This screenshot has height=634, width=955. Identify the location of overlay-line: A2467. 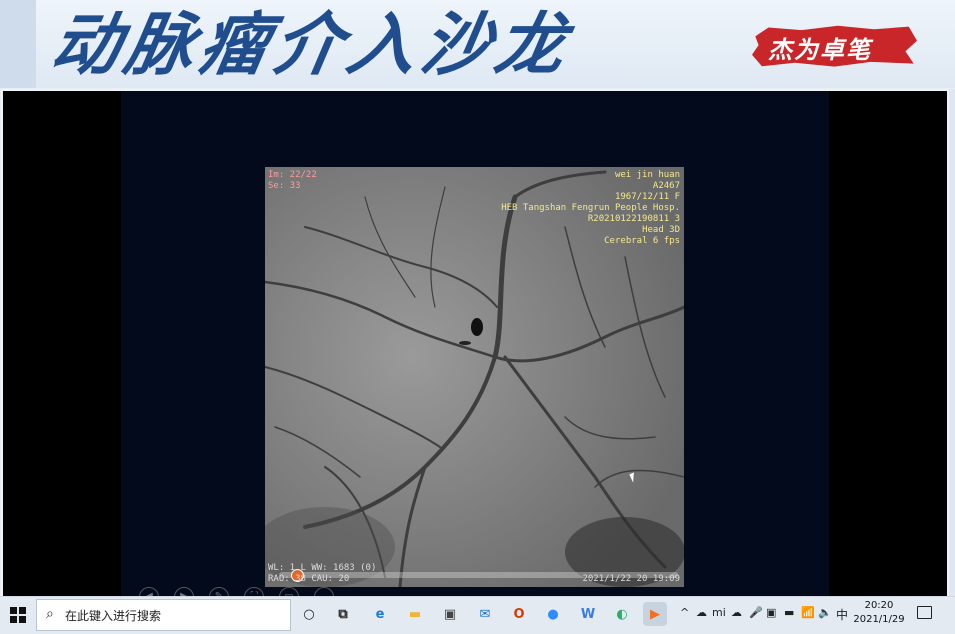
(666, 186).